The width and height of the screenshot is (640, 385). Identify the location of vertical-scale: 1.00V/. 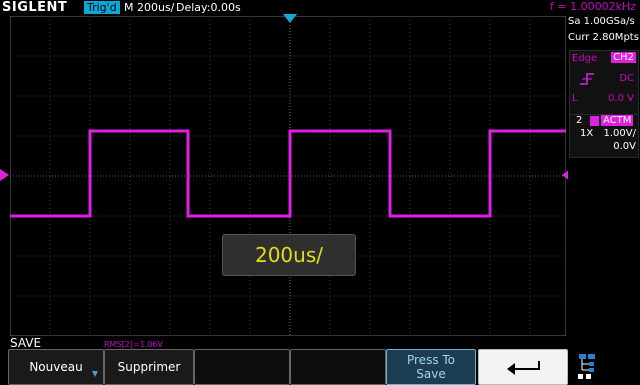
(619, 133).